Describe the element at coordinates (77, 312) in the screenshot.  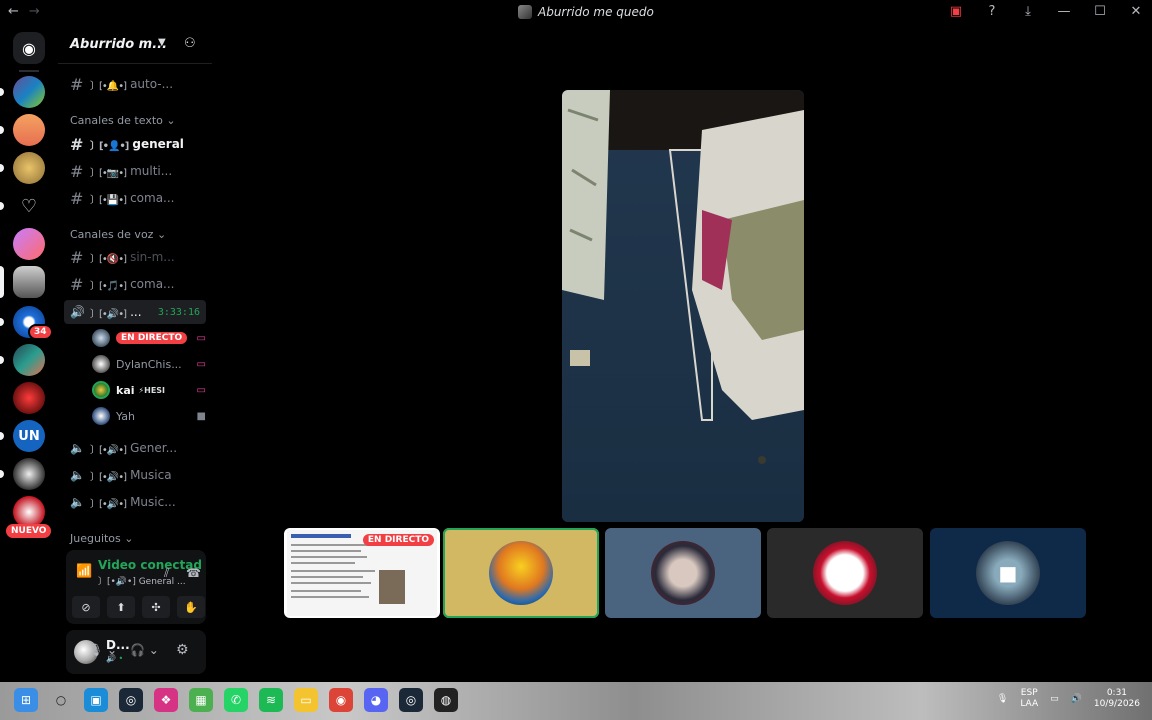
I see `speaker-icon: 🔊` at that location.